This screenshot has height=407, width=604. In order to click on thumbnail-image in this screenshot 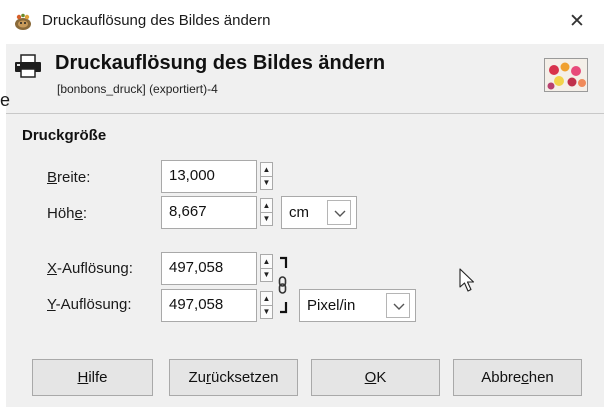, I will do `click(566, 75)`.